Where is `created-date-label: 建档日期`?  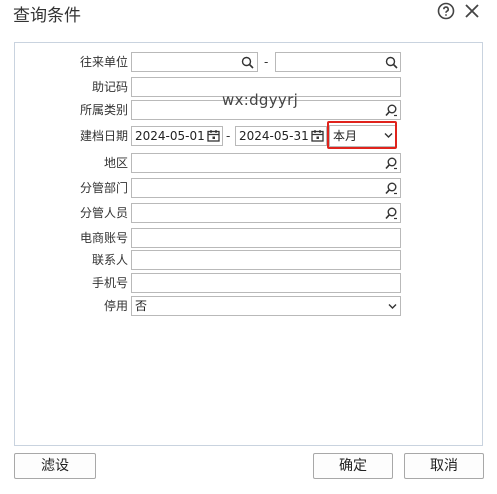
created-date-label: 建档日期 is located at coordinates (103, 136).